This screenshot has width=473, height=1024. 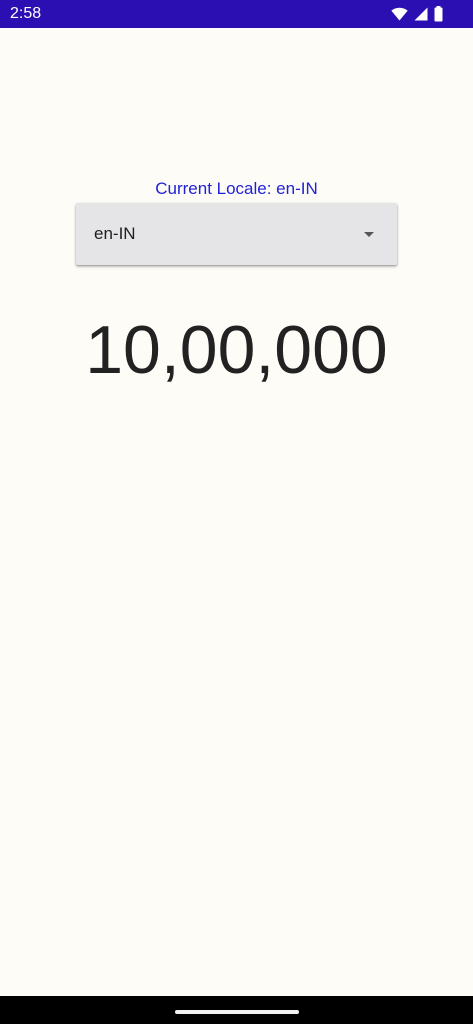 I want to click on status-time: 2:58, so click(x=26, y=13).